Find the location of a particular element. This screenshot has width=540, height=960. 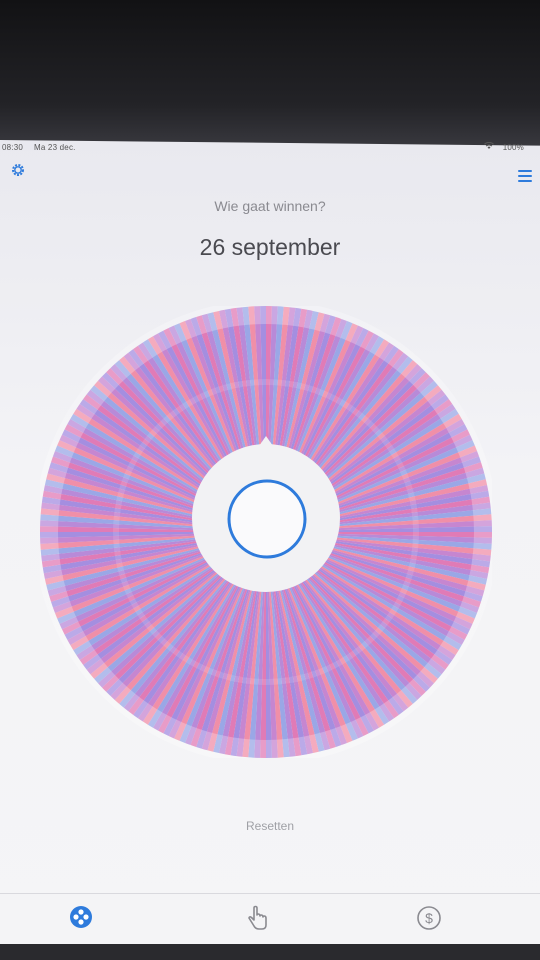

dollar-icon: $ is located at coordinates (429, 918).